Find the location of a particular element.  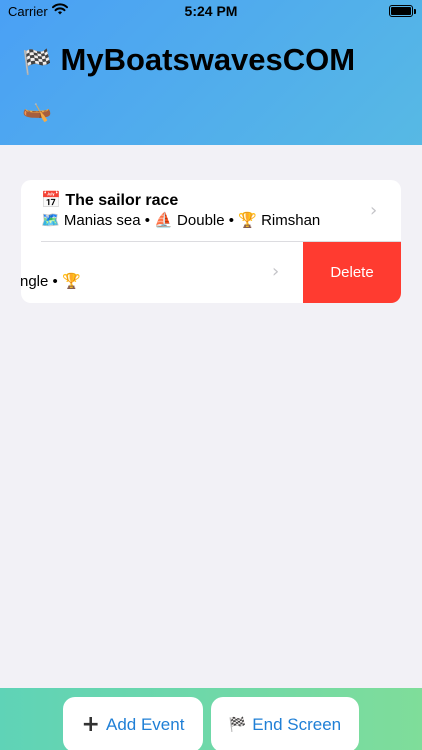

event-details: 🗺️ Manias sea • ⛵ Double • 🏆 Rimshan is located at coordinates (180, 220).